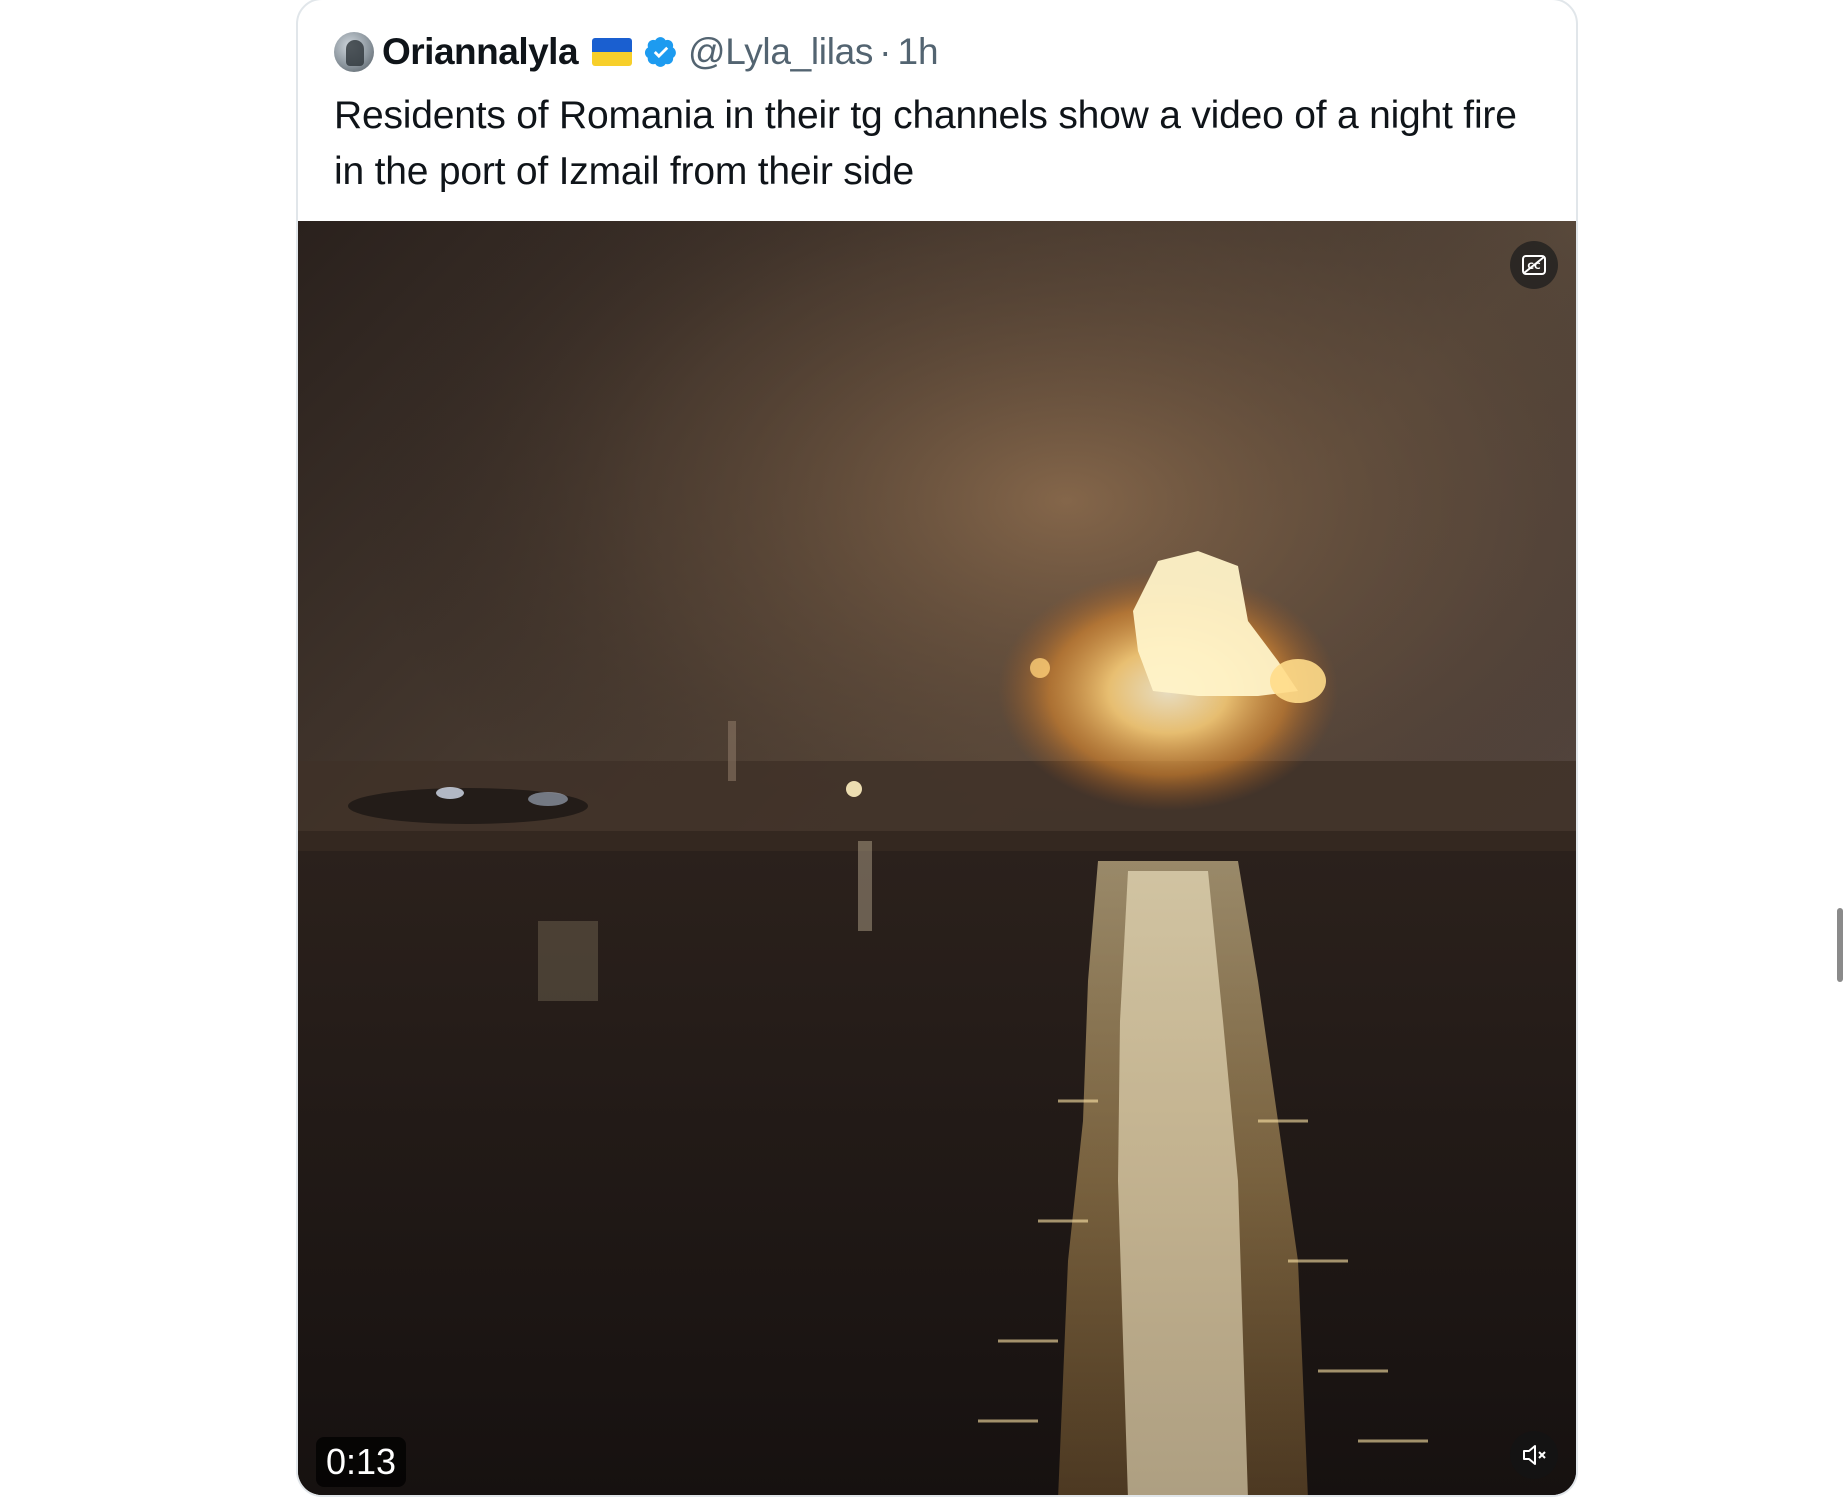 Image resolution: width=1845 pixels, height=1497 pixels. Describe the element at coordinates (612, 52) in the screenshot. I see `ukraine-flag-icon` at that location.